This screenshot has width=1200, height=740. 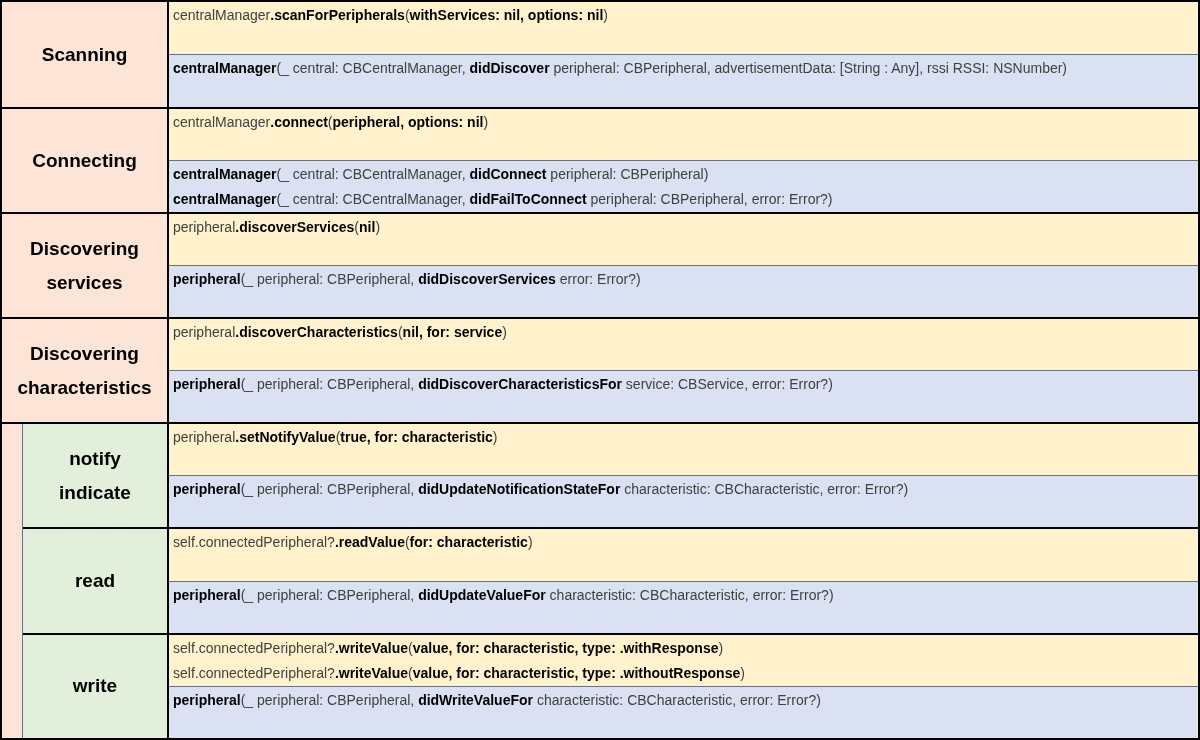 What do you see at coordinates (541, 490) in the screenshot?
I see `code-line: peripheral(_ peripheral: CBPeripheral, didUpdateNotificationStateFor characteristic: CBCharacteristic, error: Error?)` at bounding box center [541, 490].